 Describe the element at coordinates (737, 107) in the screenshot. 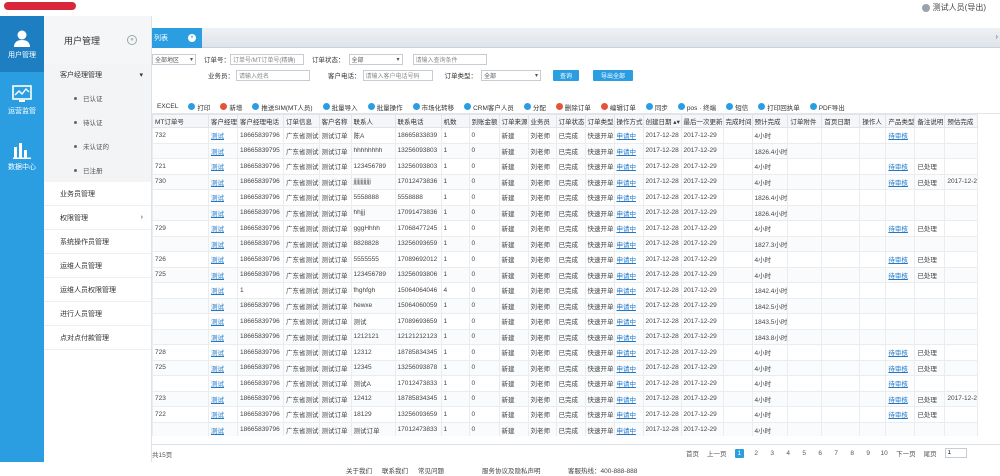

I see `toolbar-button: 短信` at that location.